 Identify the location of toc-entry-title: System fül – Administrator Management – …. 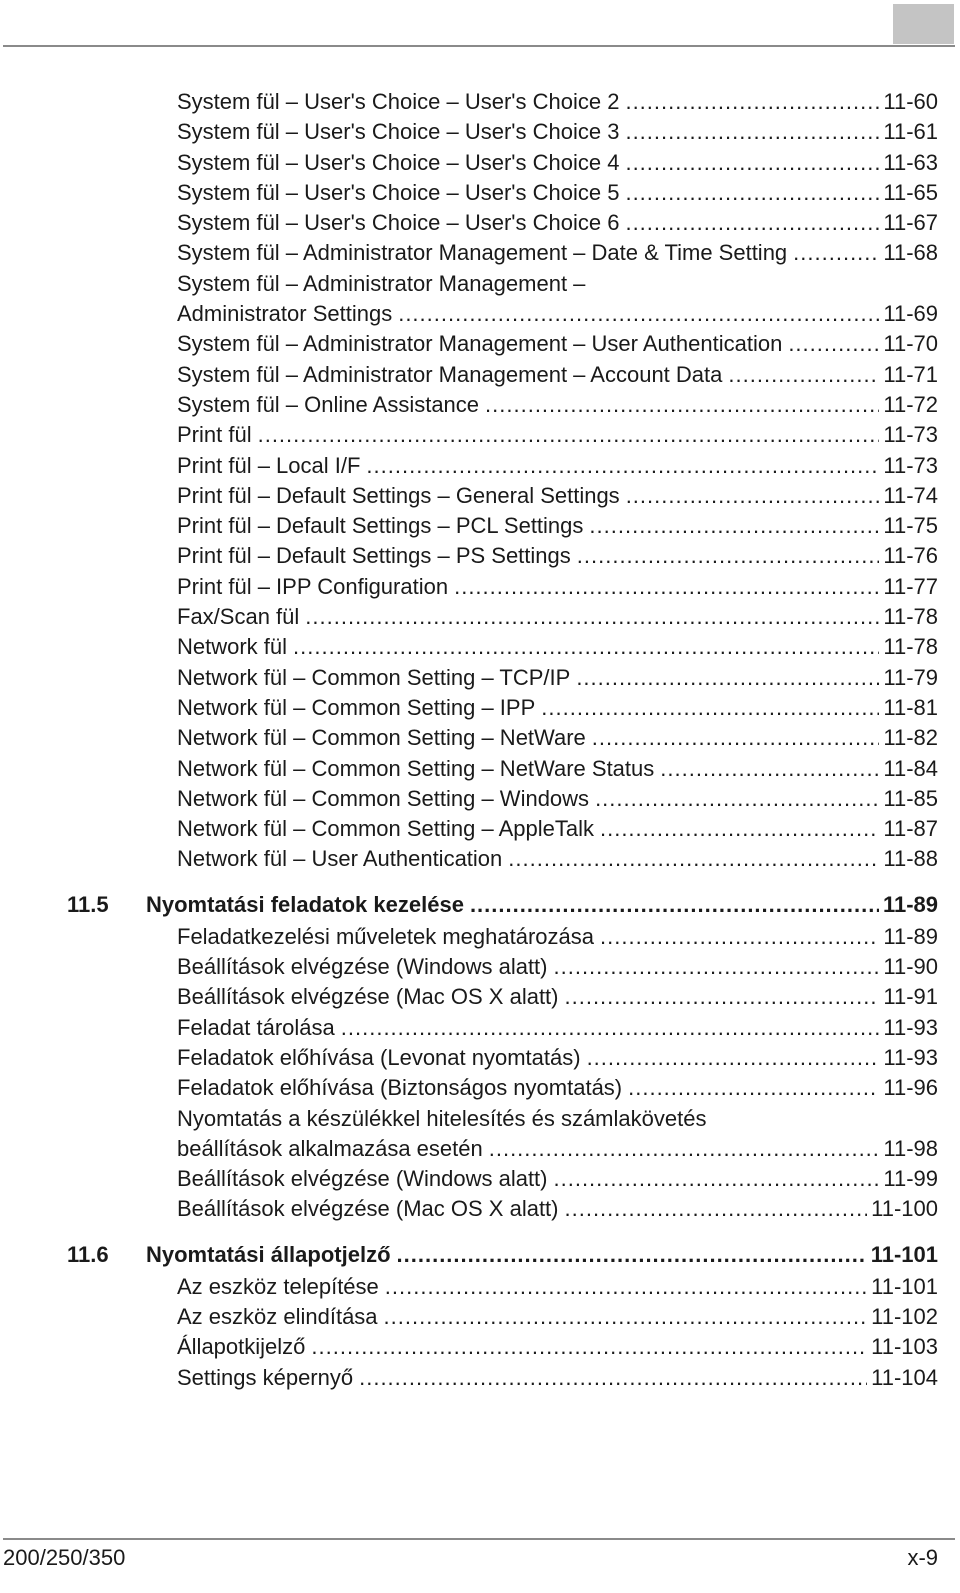
(482, 253).